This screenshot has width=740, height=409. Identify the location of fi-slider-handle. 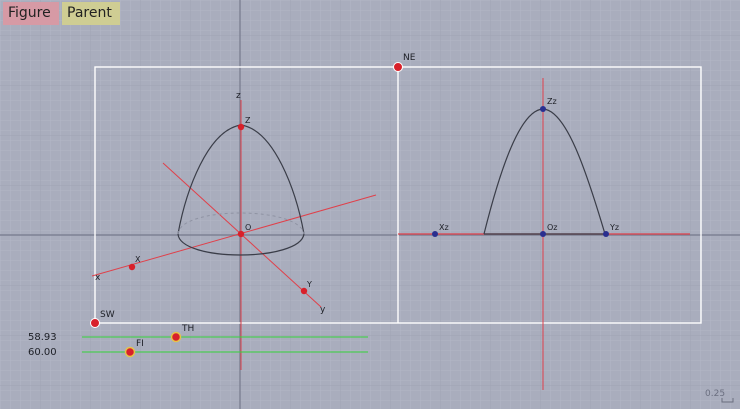
(130, 352).